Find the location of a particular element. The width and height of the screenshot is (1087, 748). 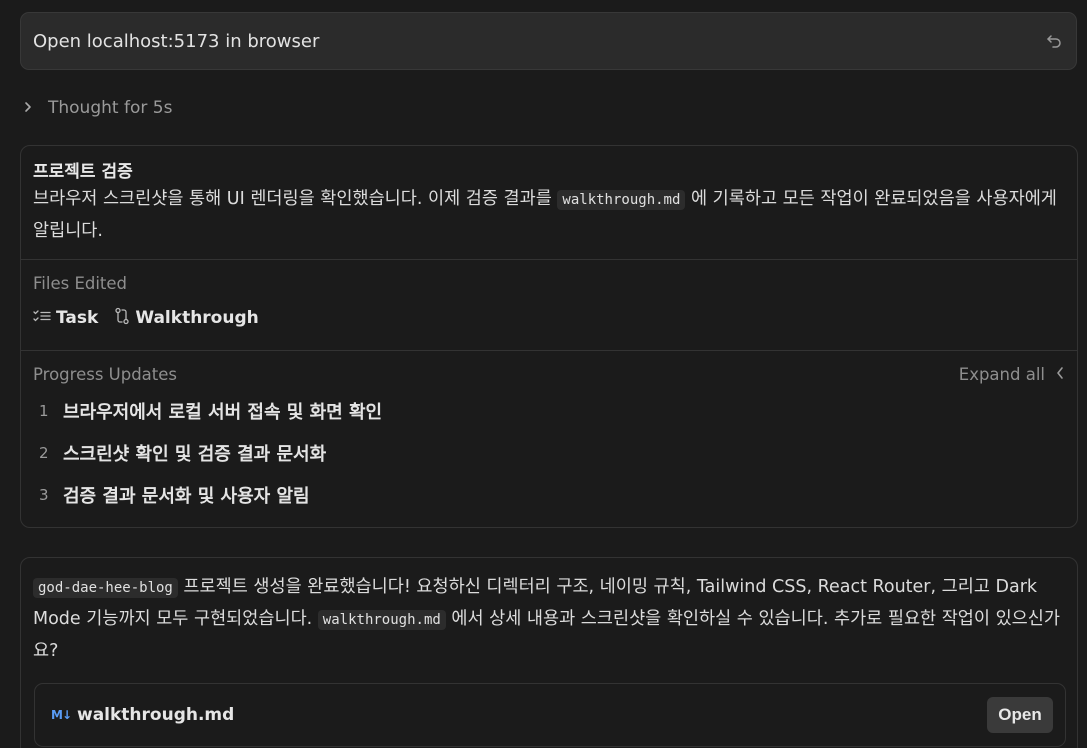

prompt-text: Open localhost:5173 in browser is located at coordinates (176, 41).